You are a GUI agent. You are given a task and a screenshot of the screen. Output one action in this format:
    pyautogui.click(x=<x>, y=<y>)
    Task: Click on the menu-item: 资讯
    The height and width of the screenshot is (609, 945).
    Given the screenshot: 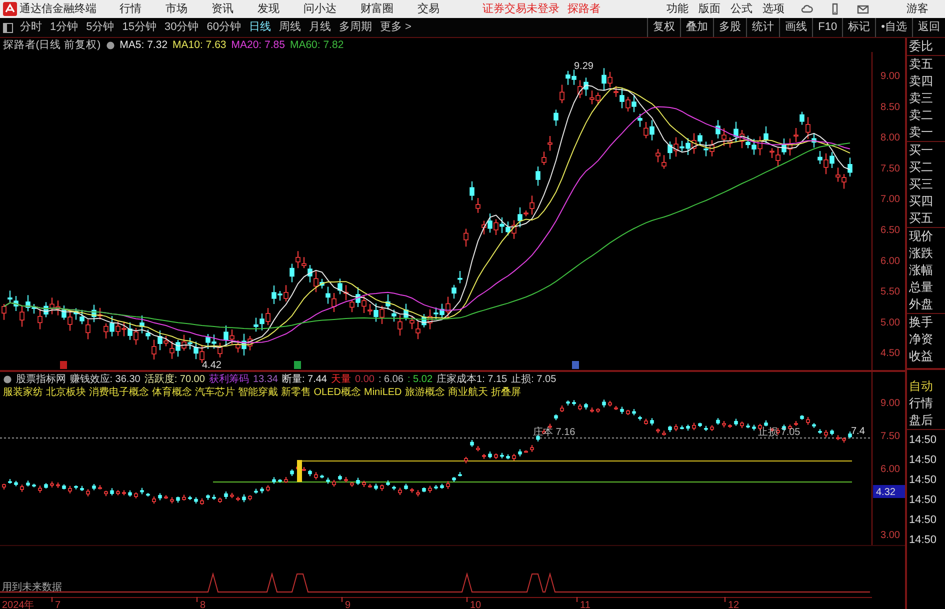 What is the action you would take?
    pyautogui.click(x=223, y=9)
    